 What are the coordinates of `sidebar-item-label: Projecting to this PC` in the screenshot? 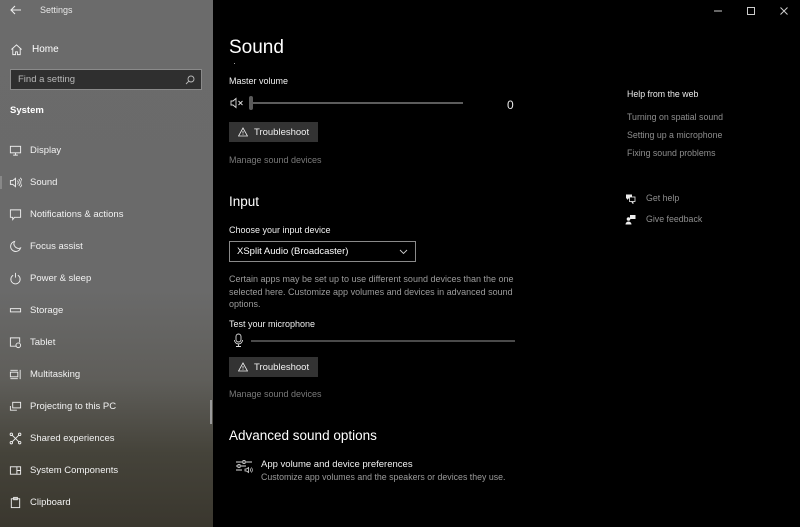 It's located at (73, 406).